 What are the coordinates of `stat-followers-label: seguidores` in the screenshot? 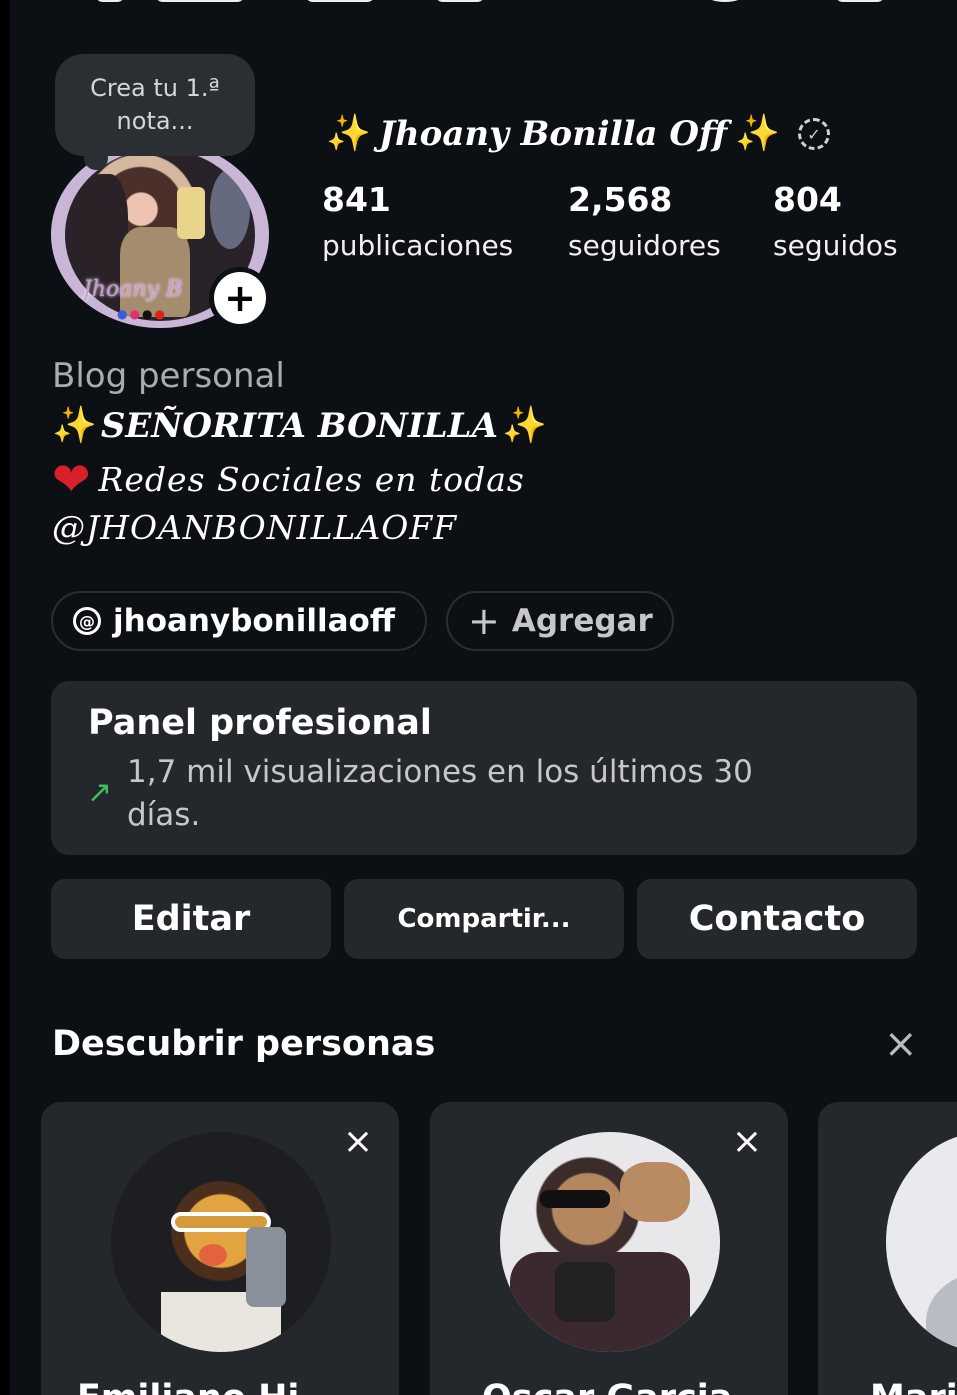 It's located at (644, 245).